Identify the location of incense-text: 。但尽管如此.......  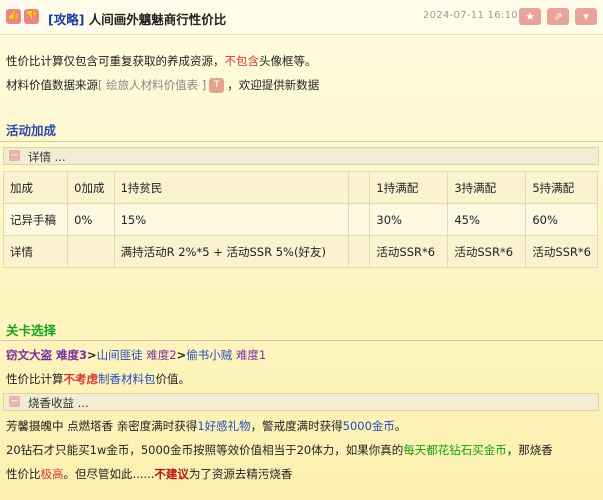
(109, 474).